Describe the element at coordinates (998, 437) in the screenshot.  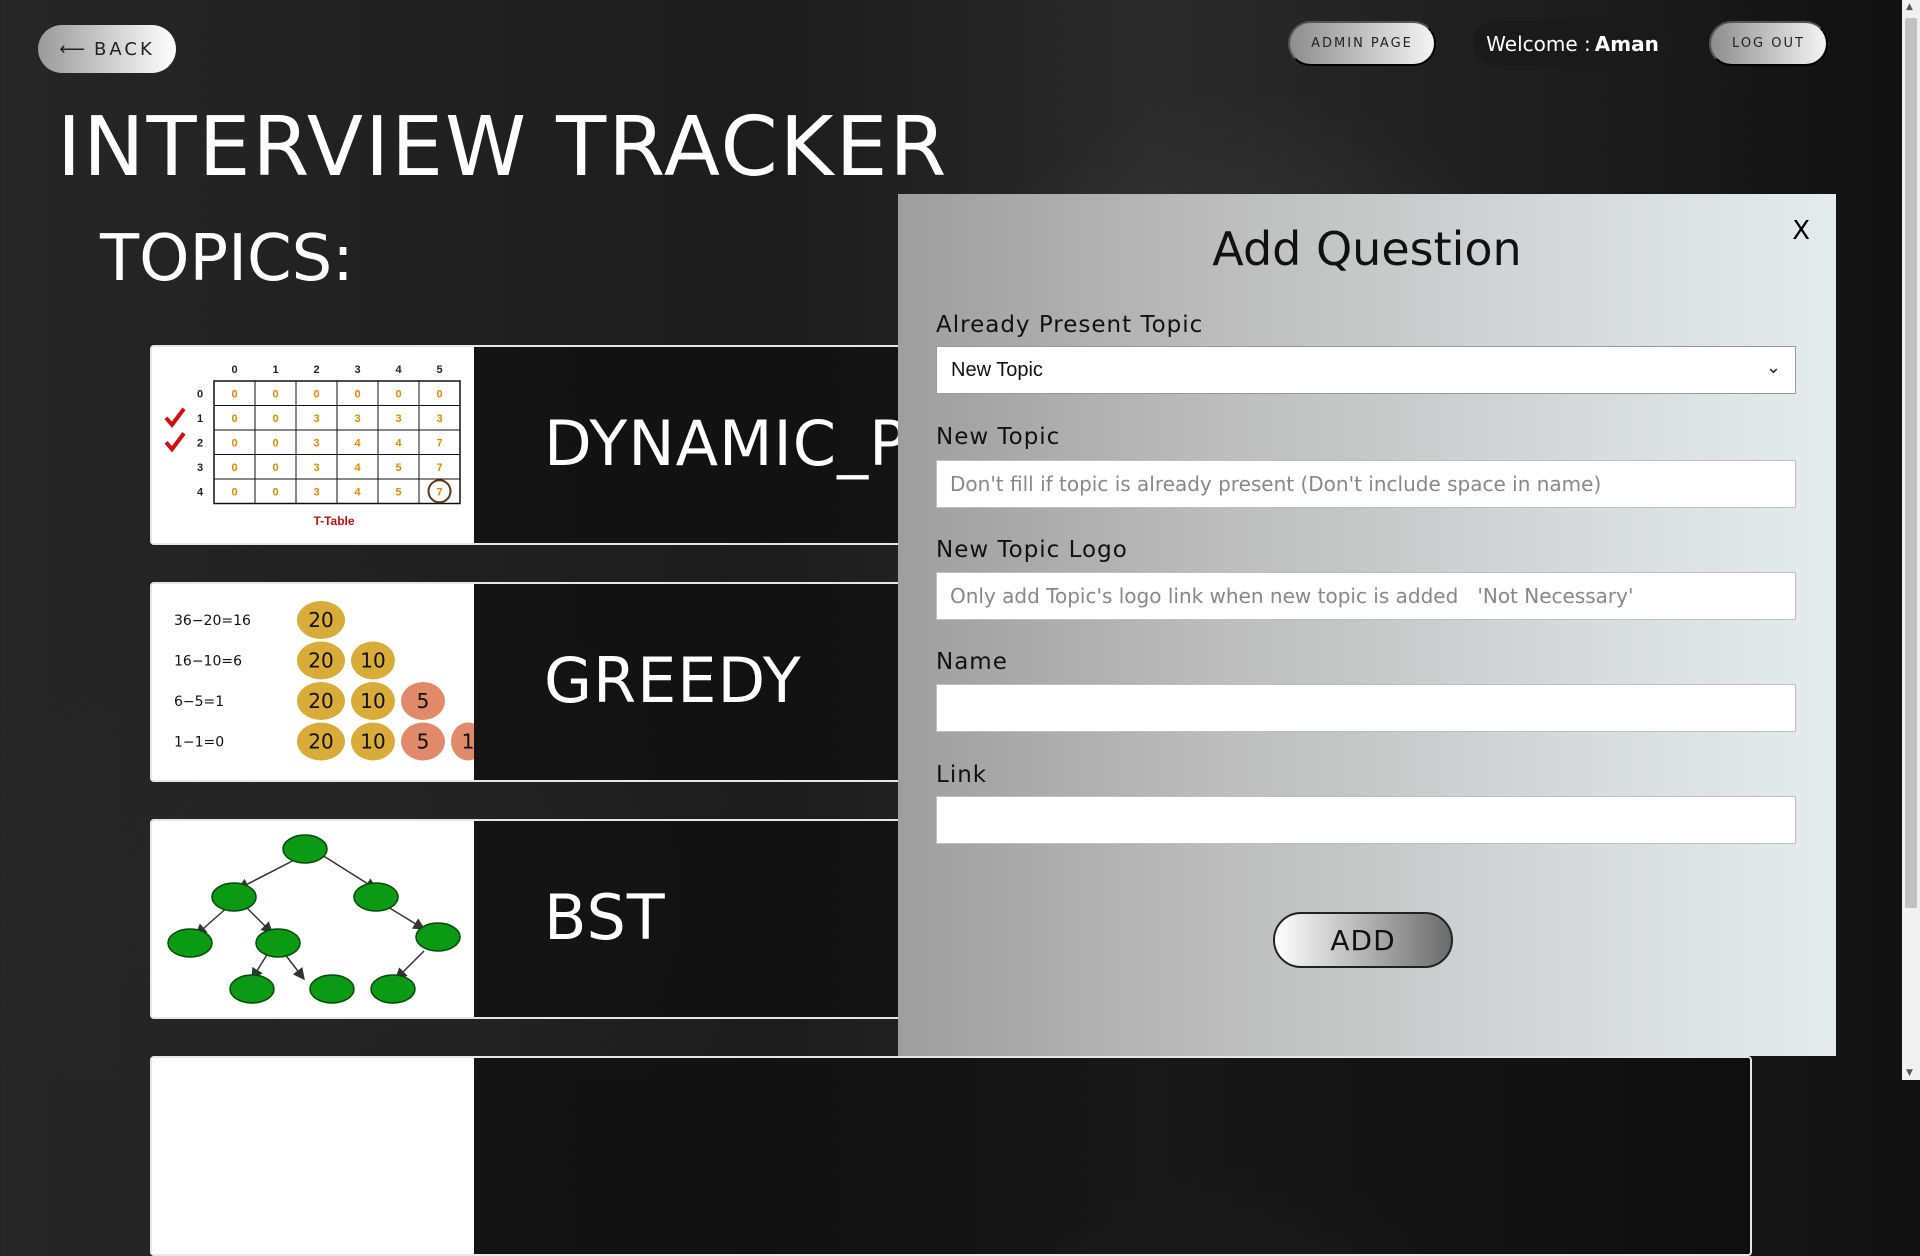
I see `new-topic-label: New Topic` at that location.